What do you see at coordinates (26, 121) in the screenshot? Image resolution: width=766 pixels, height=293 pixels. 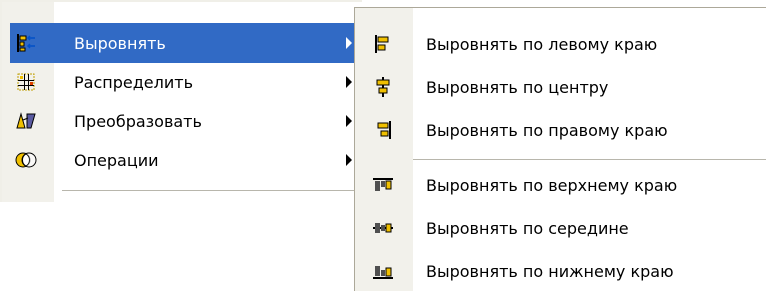 I see `transform-icon` at bounding box center [26, 121].